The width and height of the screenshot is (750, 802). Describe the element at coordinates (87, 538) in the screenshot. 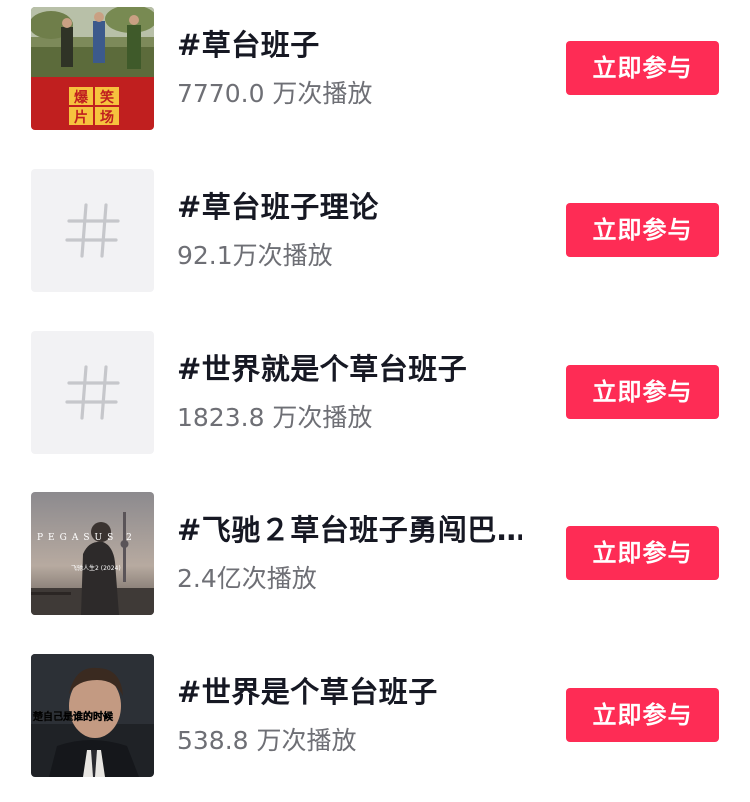

I see `film-title-text: PEGASUS 2` at that location.